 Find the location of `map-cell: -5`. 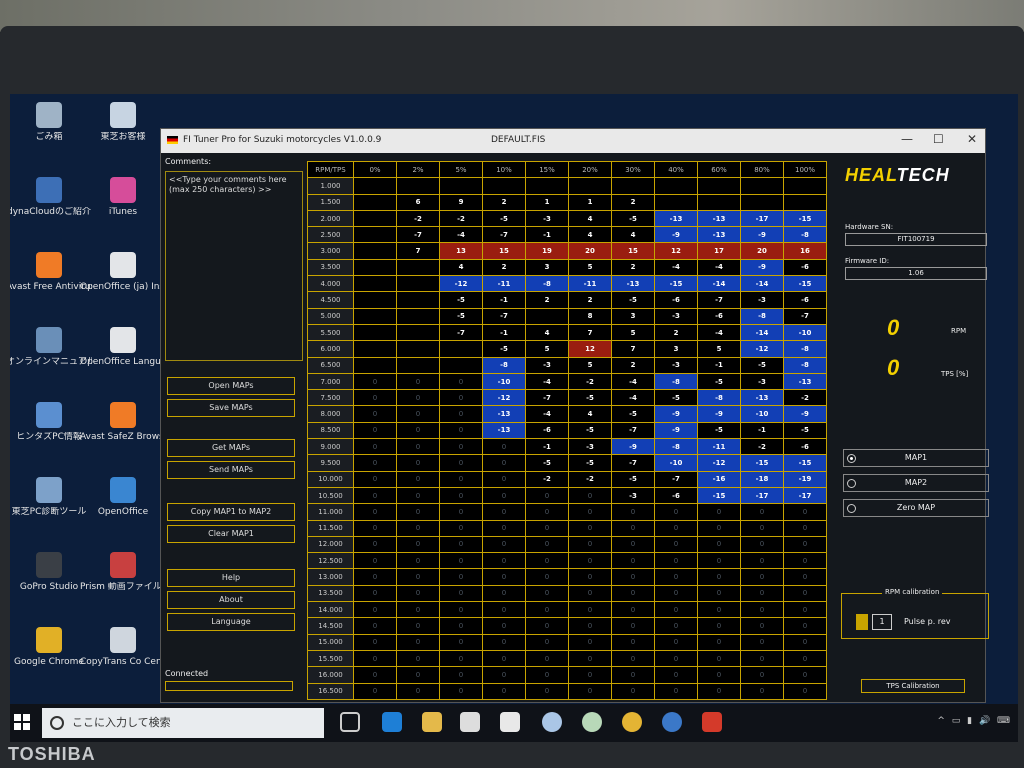

map-cell: -5 is located at coordinates (719, 381).